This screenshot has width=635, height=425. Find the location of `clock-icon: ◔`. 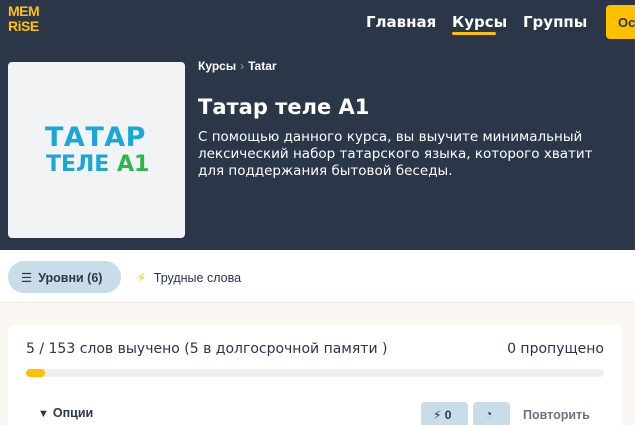

clock-icon: ◔ is located at coordinates (489, 414).